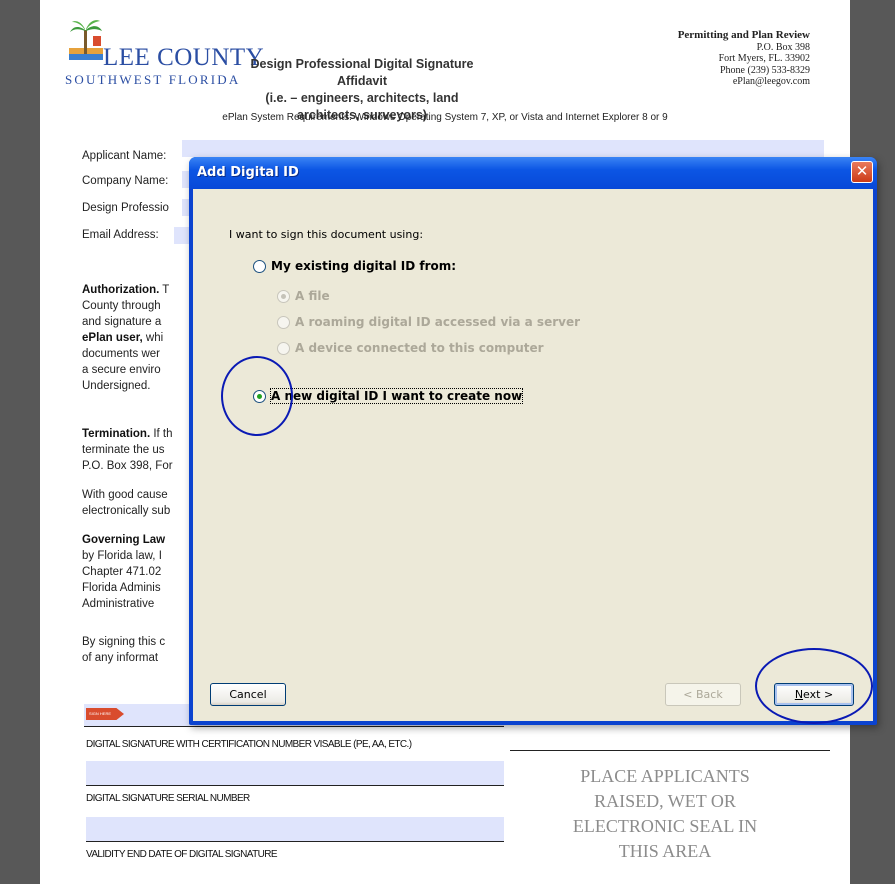 The width and height of the screenshot is (895, 884). I want to click on sub-option-device-label: A device connected to this computer, so click(419, 348).